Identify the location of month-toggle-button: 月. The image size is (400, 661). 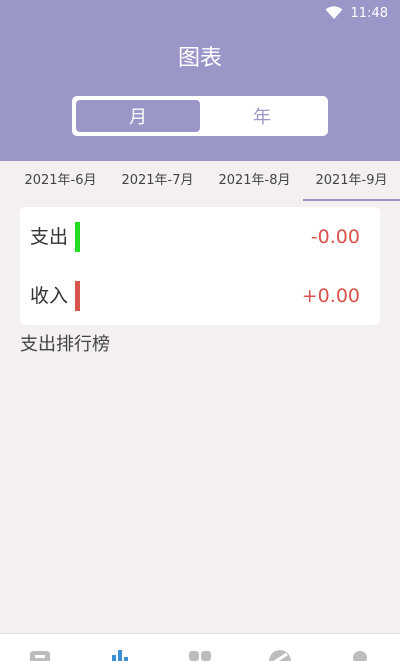
(138, 116).